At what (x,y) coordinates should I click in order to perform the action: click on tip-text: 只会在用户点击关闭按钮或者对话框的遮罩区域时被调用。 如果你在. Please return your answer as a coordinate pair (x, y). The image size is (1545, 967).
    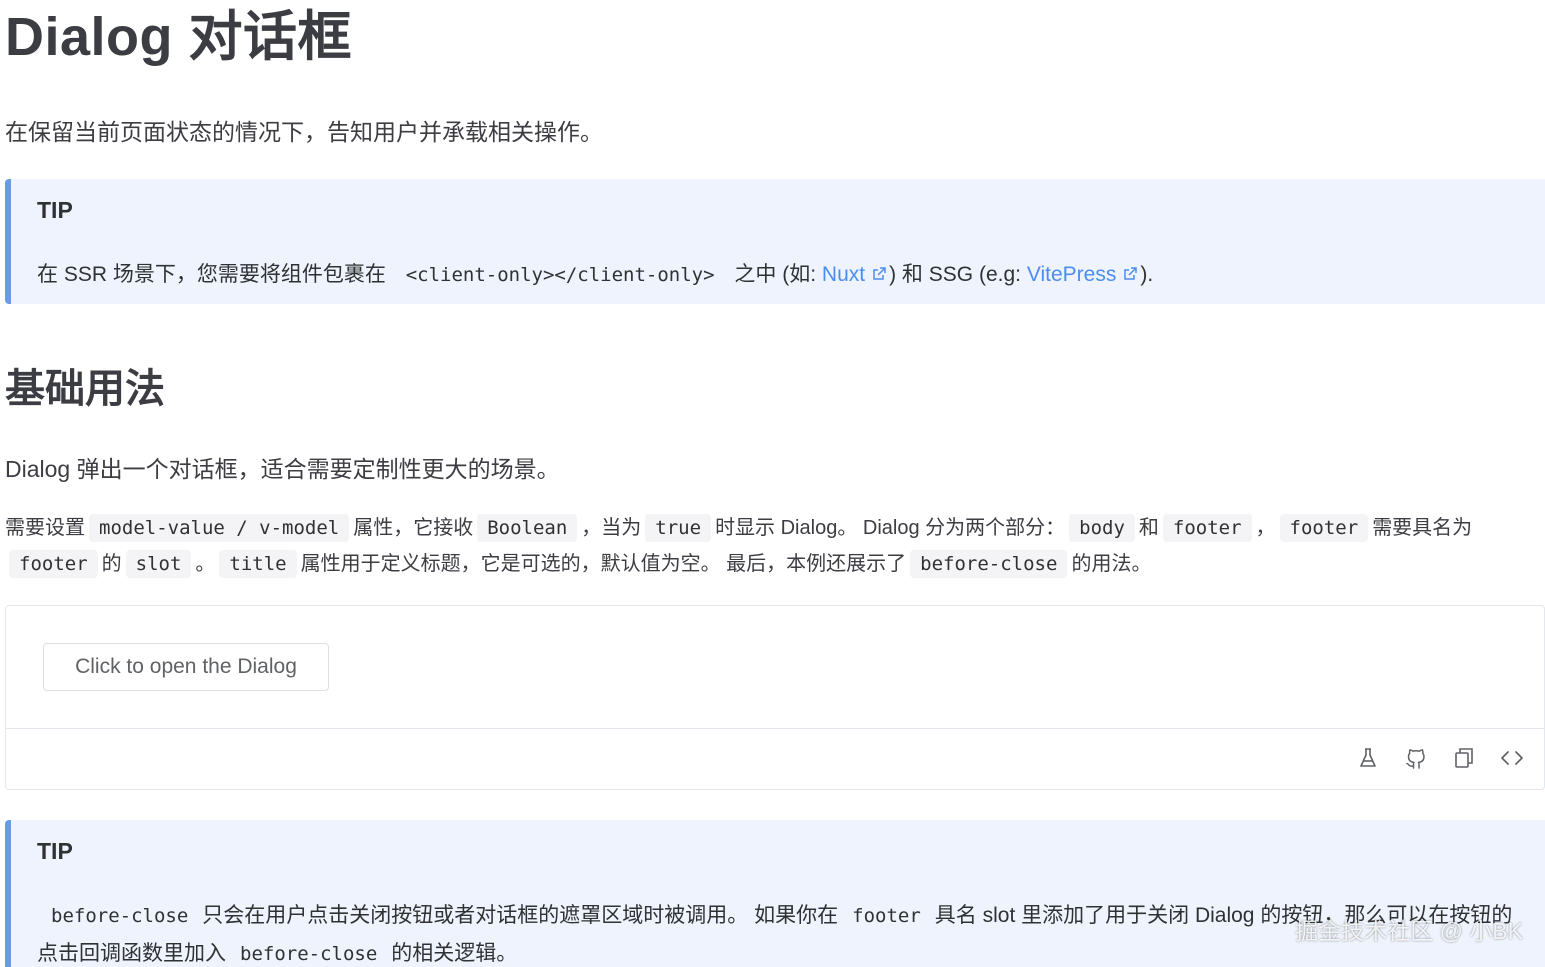
    Looking at the image, I should click on (520, 915).